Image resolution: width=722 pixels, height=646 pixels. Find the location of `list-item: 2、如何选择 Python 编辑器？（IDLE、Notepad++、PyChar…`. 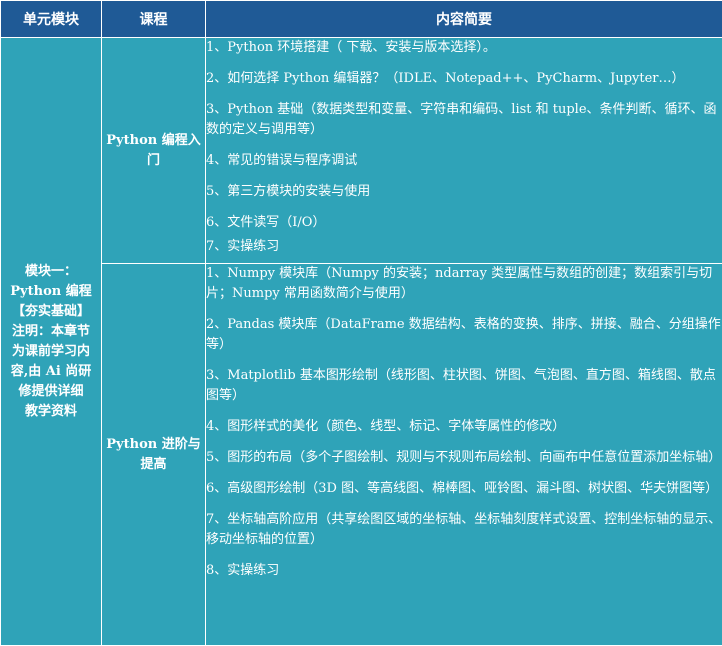

list-item: 2、如何选择 Python 编辑器？（IDLE、Notepad++、PyChar… is located at coordinates (445, 78).